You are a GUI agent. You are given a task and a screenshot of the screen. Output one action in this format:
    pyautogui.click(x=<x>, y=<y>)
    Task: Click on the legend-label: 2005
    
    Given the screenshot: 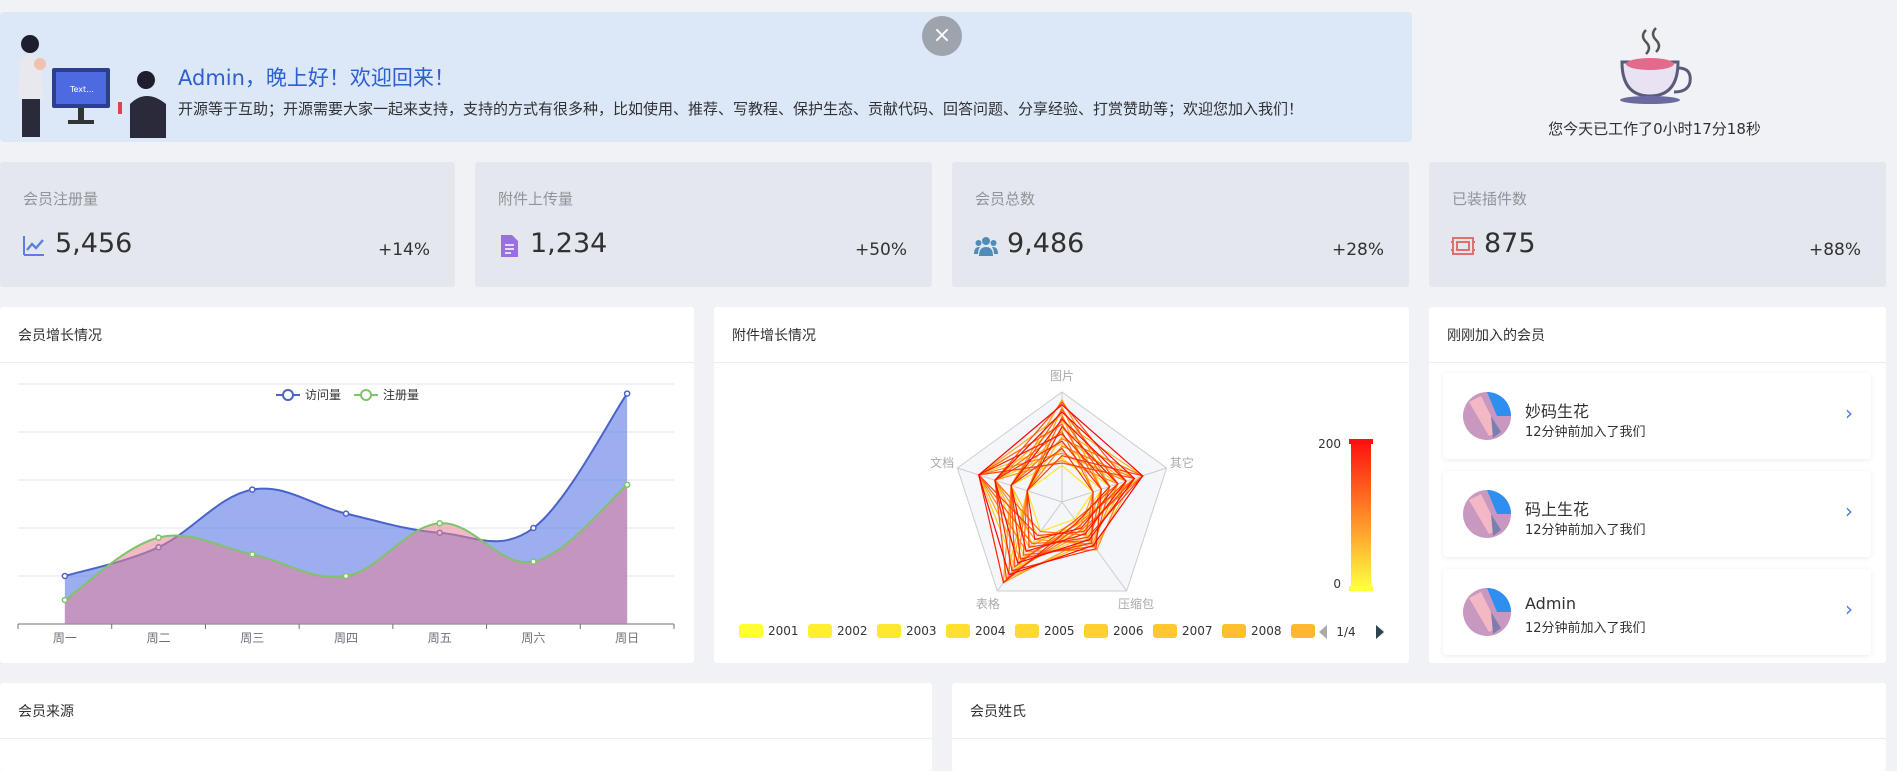 What is the action you would take?
    pyautogui.click(x=1059, y=631)
    